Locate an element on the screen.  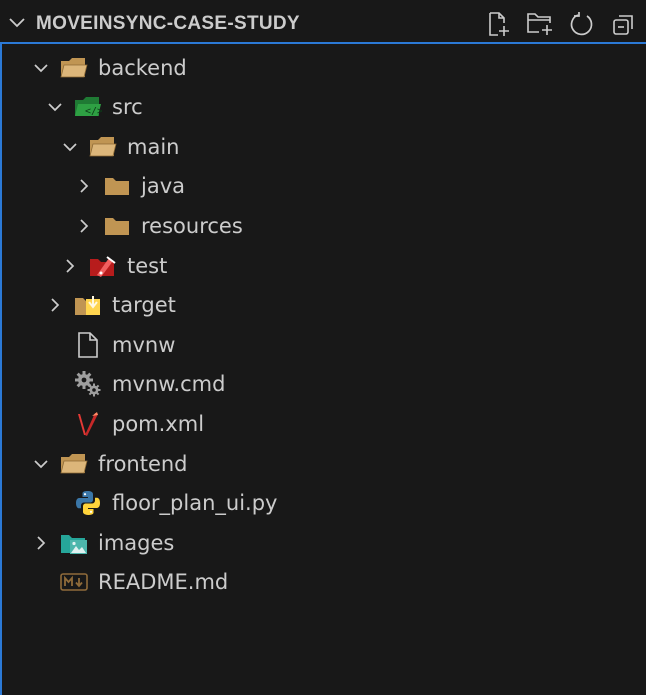
tree-item-floor-plan-ui-py: floor_plan_ui.py is located at coordinates (322, 503).